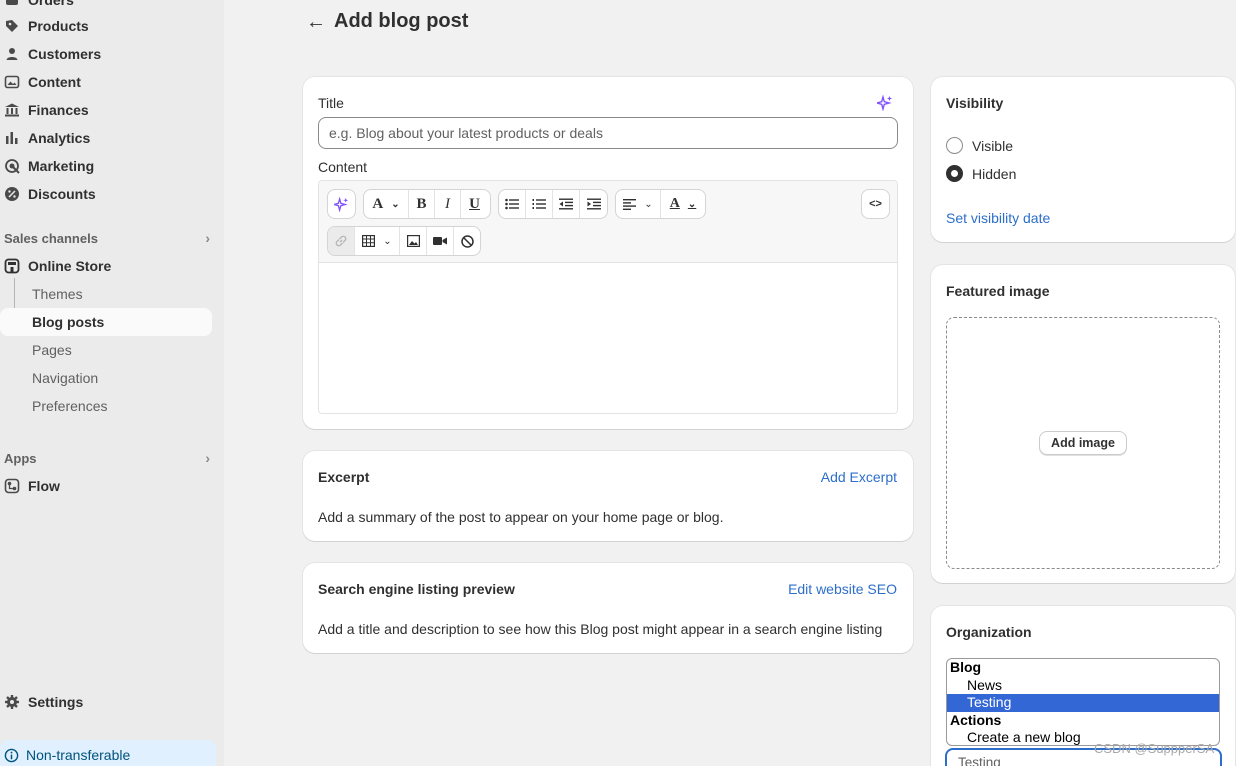 This screenshot has width=1236, height=766. I want to click on featured-image-title: Featured image, so click(998, 291).